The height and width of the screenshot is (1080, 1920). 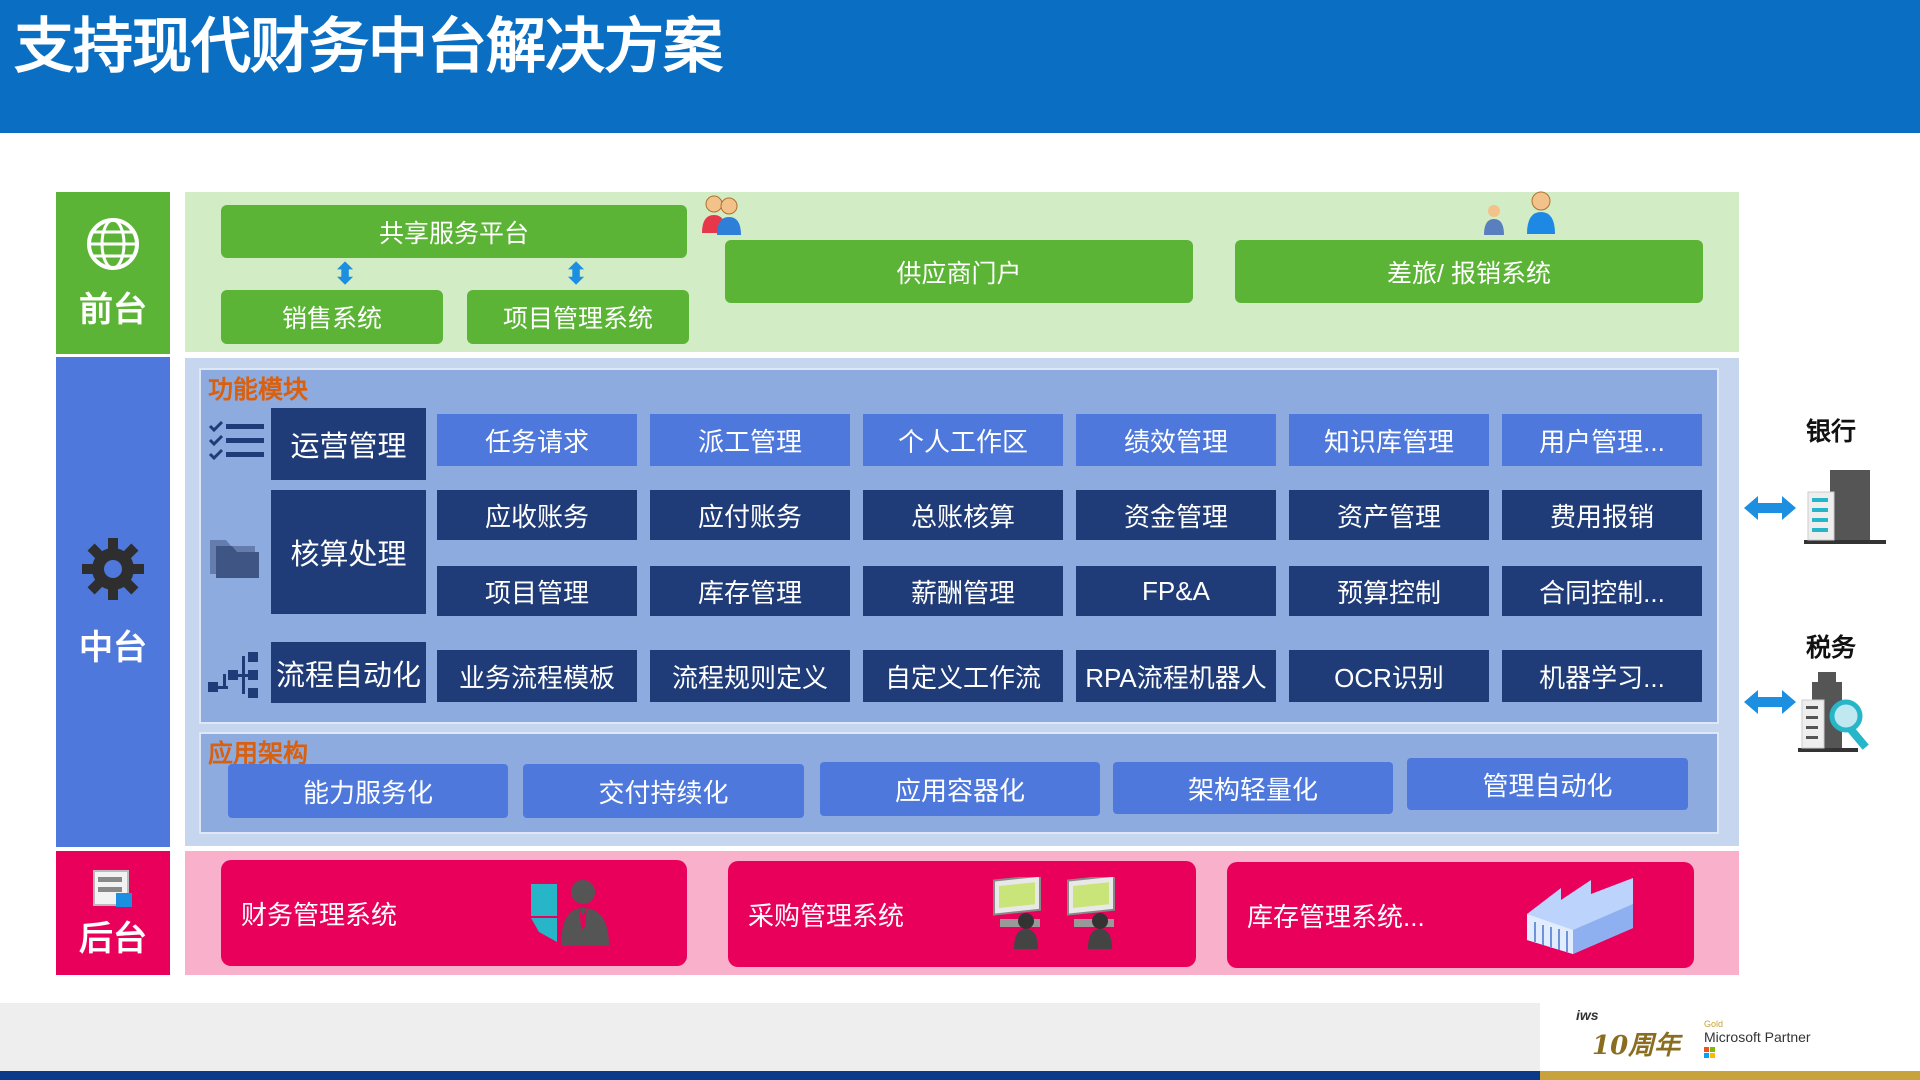 I want to click on users-icon, so click(x=721, y=215).